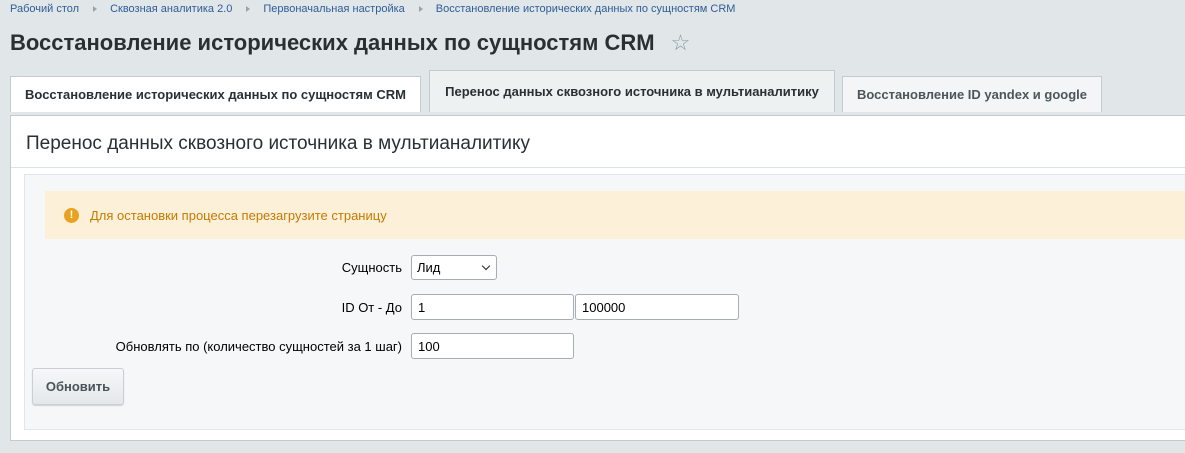 The height and width of the screenshot is (453, 1185). I want to click on entity-label: Сущность, so click(371, 267).